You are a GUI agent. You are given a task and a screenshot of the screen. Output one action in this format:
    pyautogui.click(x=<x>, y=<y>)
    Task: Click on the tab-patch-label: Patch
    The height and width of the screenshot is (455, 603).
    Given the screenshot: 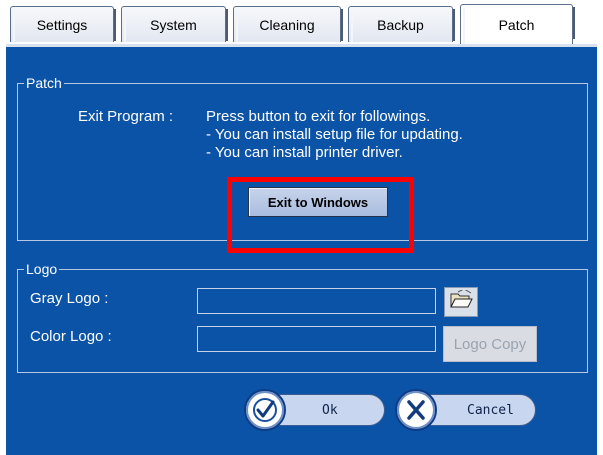 What is the action you would take?
    pyautogui.click(x=516, y=24)
    